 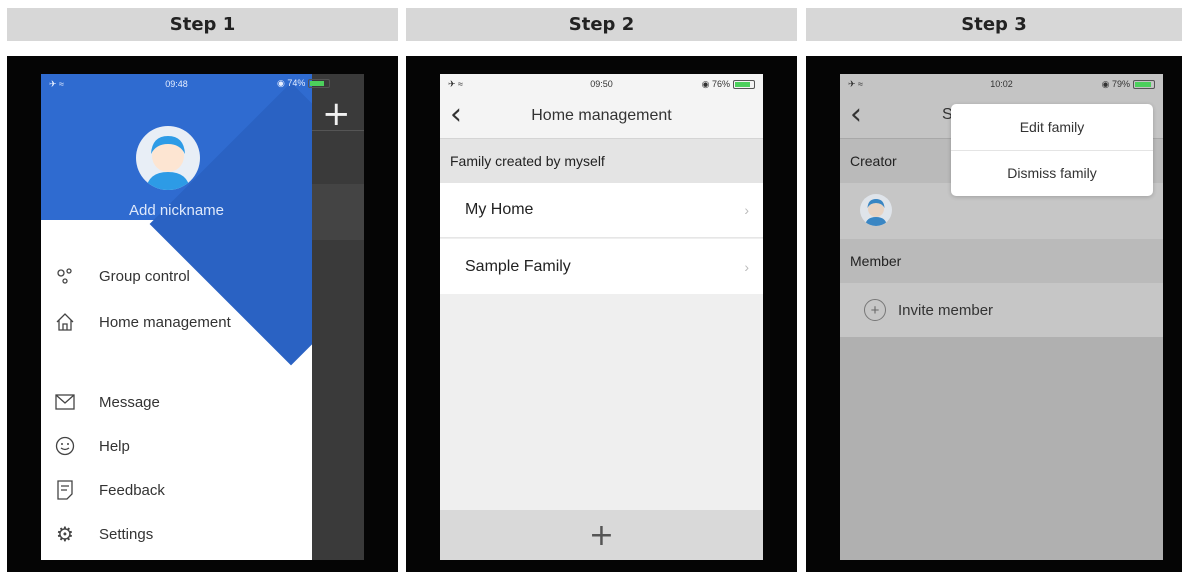 What do you see at coordinates (65, 534) in the screenshot?
I see `gear-icon: ⚙` at bounding box center [65, 534].